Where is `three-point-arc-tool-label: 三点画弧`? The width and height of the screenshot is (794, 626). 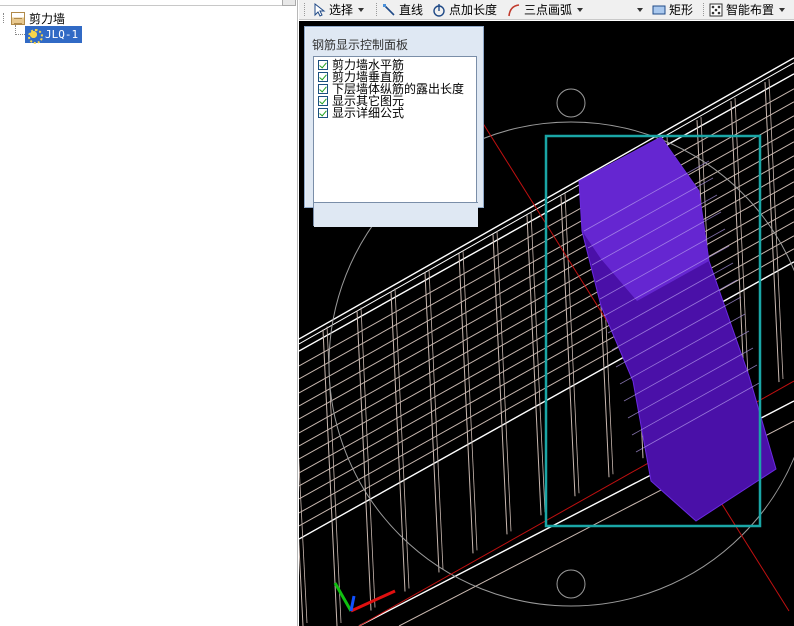
three-point-arc-tool-label: 三点画弧 is located at coordinates (548, 10).